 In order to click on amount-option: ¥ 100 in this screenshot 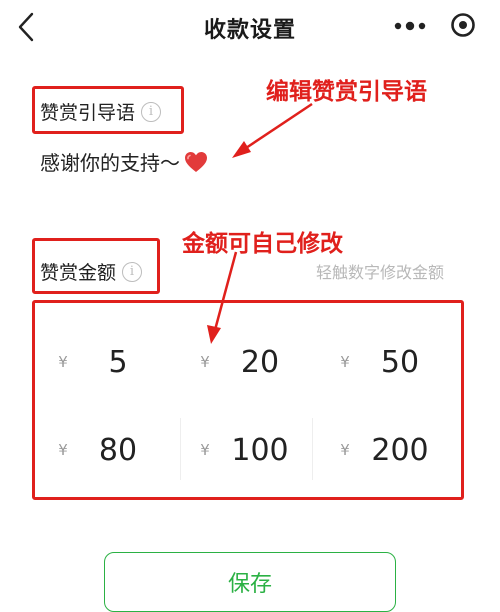, I will do `click(248, 450)`.